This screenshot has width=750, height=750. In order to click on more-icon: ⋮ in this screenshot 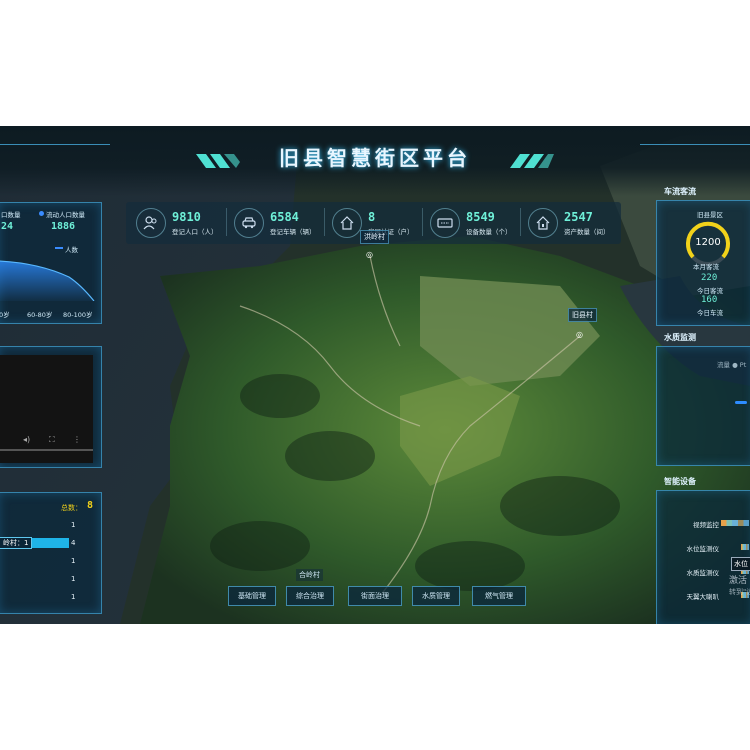, I will do `click(77, 439)`.